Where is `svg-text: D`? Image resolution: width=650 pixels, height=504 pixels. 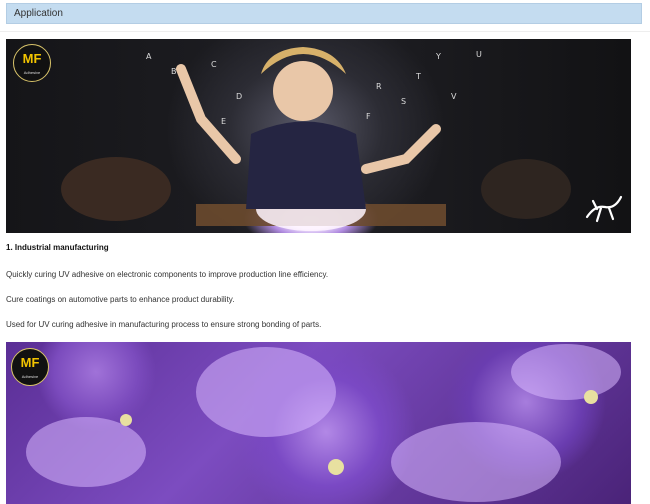 svg-text: D is located at coordinates (239, 96).